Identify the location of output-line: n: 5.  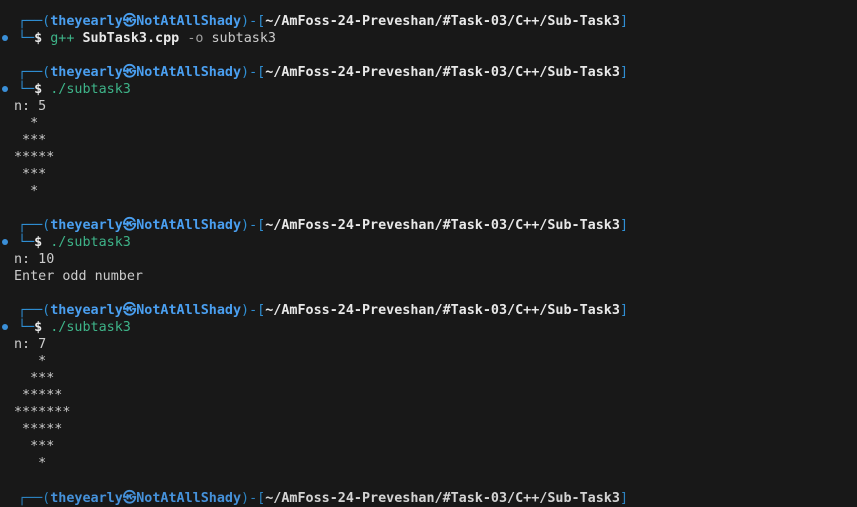
(30, 106).